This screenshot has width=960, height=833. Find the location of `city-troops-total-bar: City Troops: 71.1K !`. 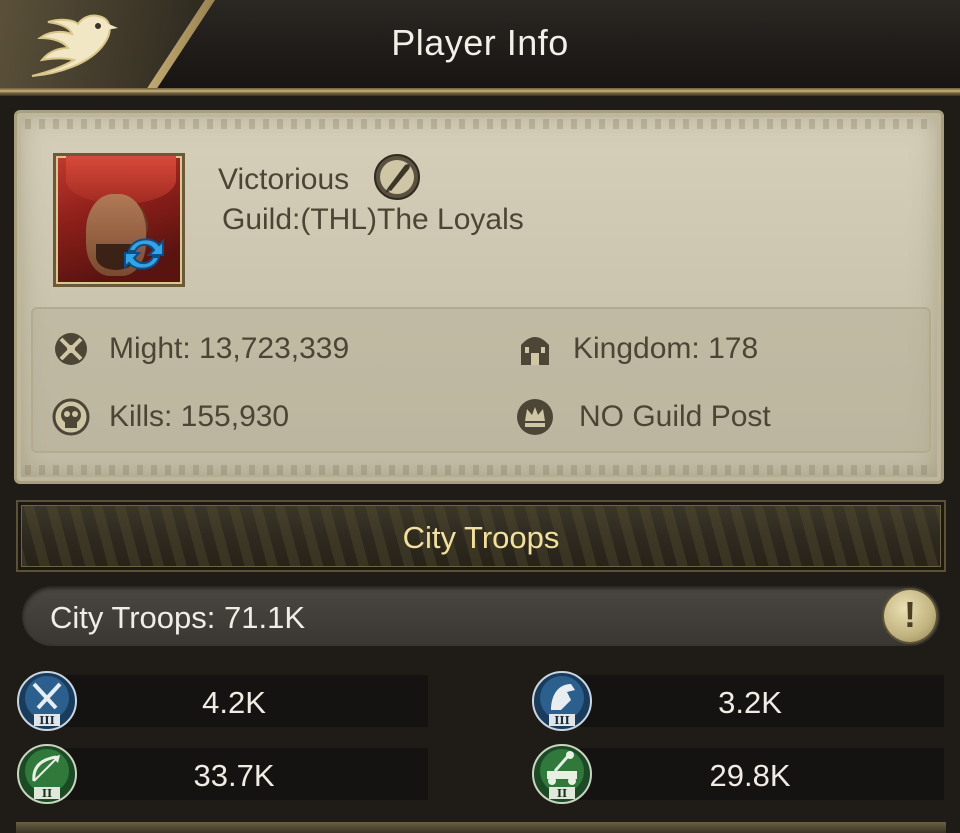

city-troops-total-bar: City Troops: 71.1K ! is located at coordinates (481, 616).